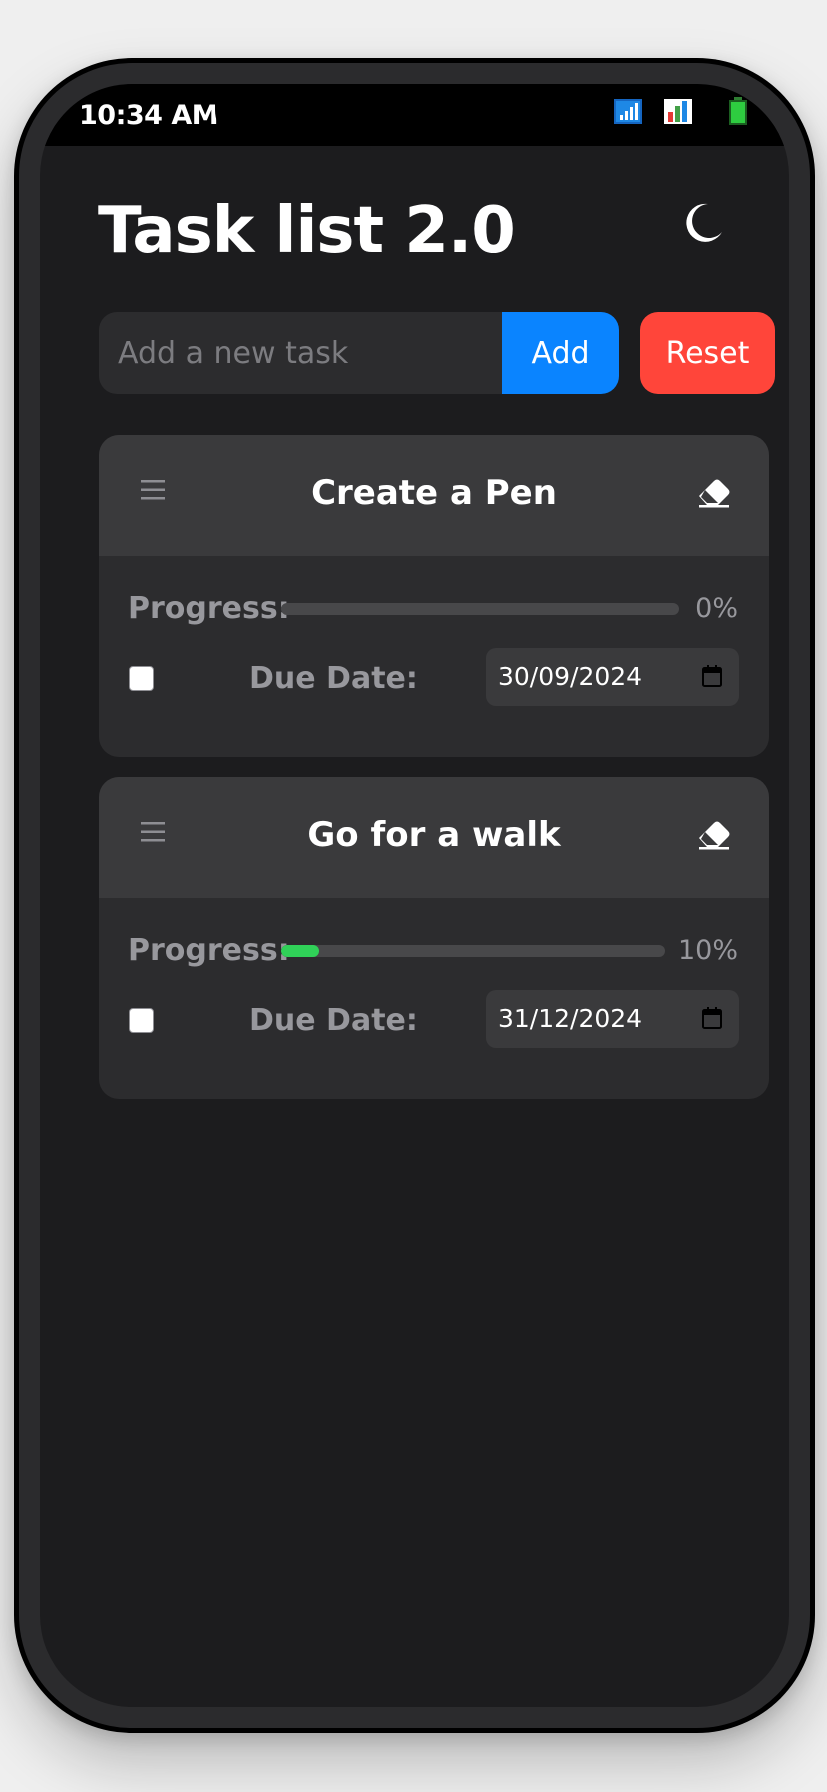  I want to click on task-card-header: Create a Pen, so click(434, 495).